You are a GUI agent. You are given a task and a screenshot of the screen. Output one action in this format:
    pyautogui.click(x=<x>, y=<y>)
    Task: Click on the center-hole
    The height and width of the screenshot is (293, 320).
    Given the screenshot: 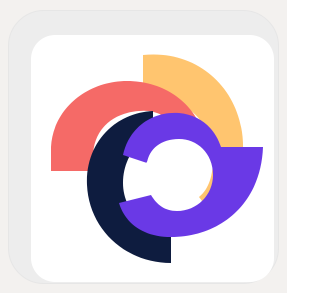 What is the action you would take?
    pyautogui.click(x=167, y=175)
    